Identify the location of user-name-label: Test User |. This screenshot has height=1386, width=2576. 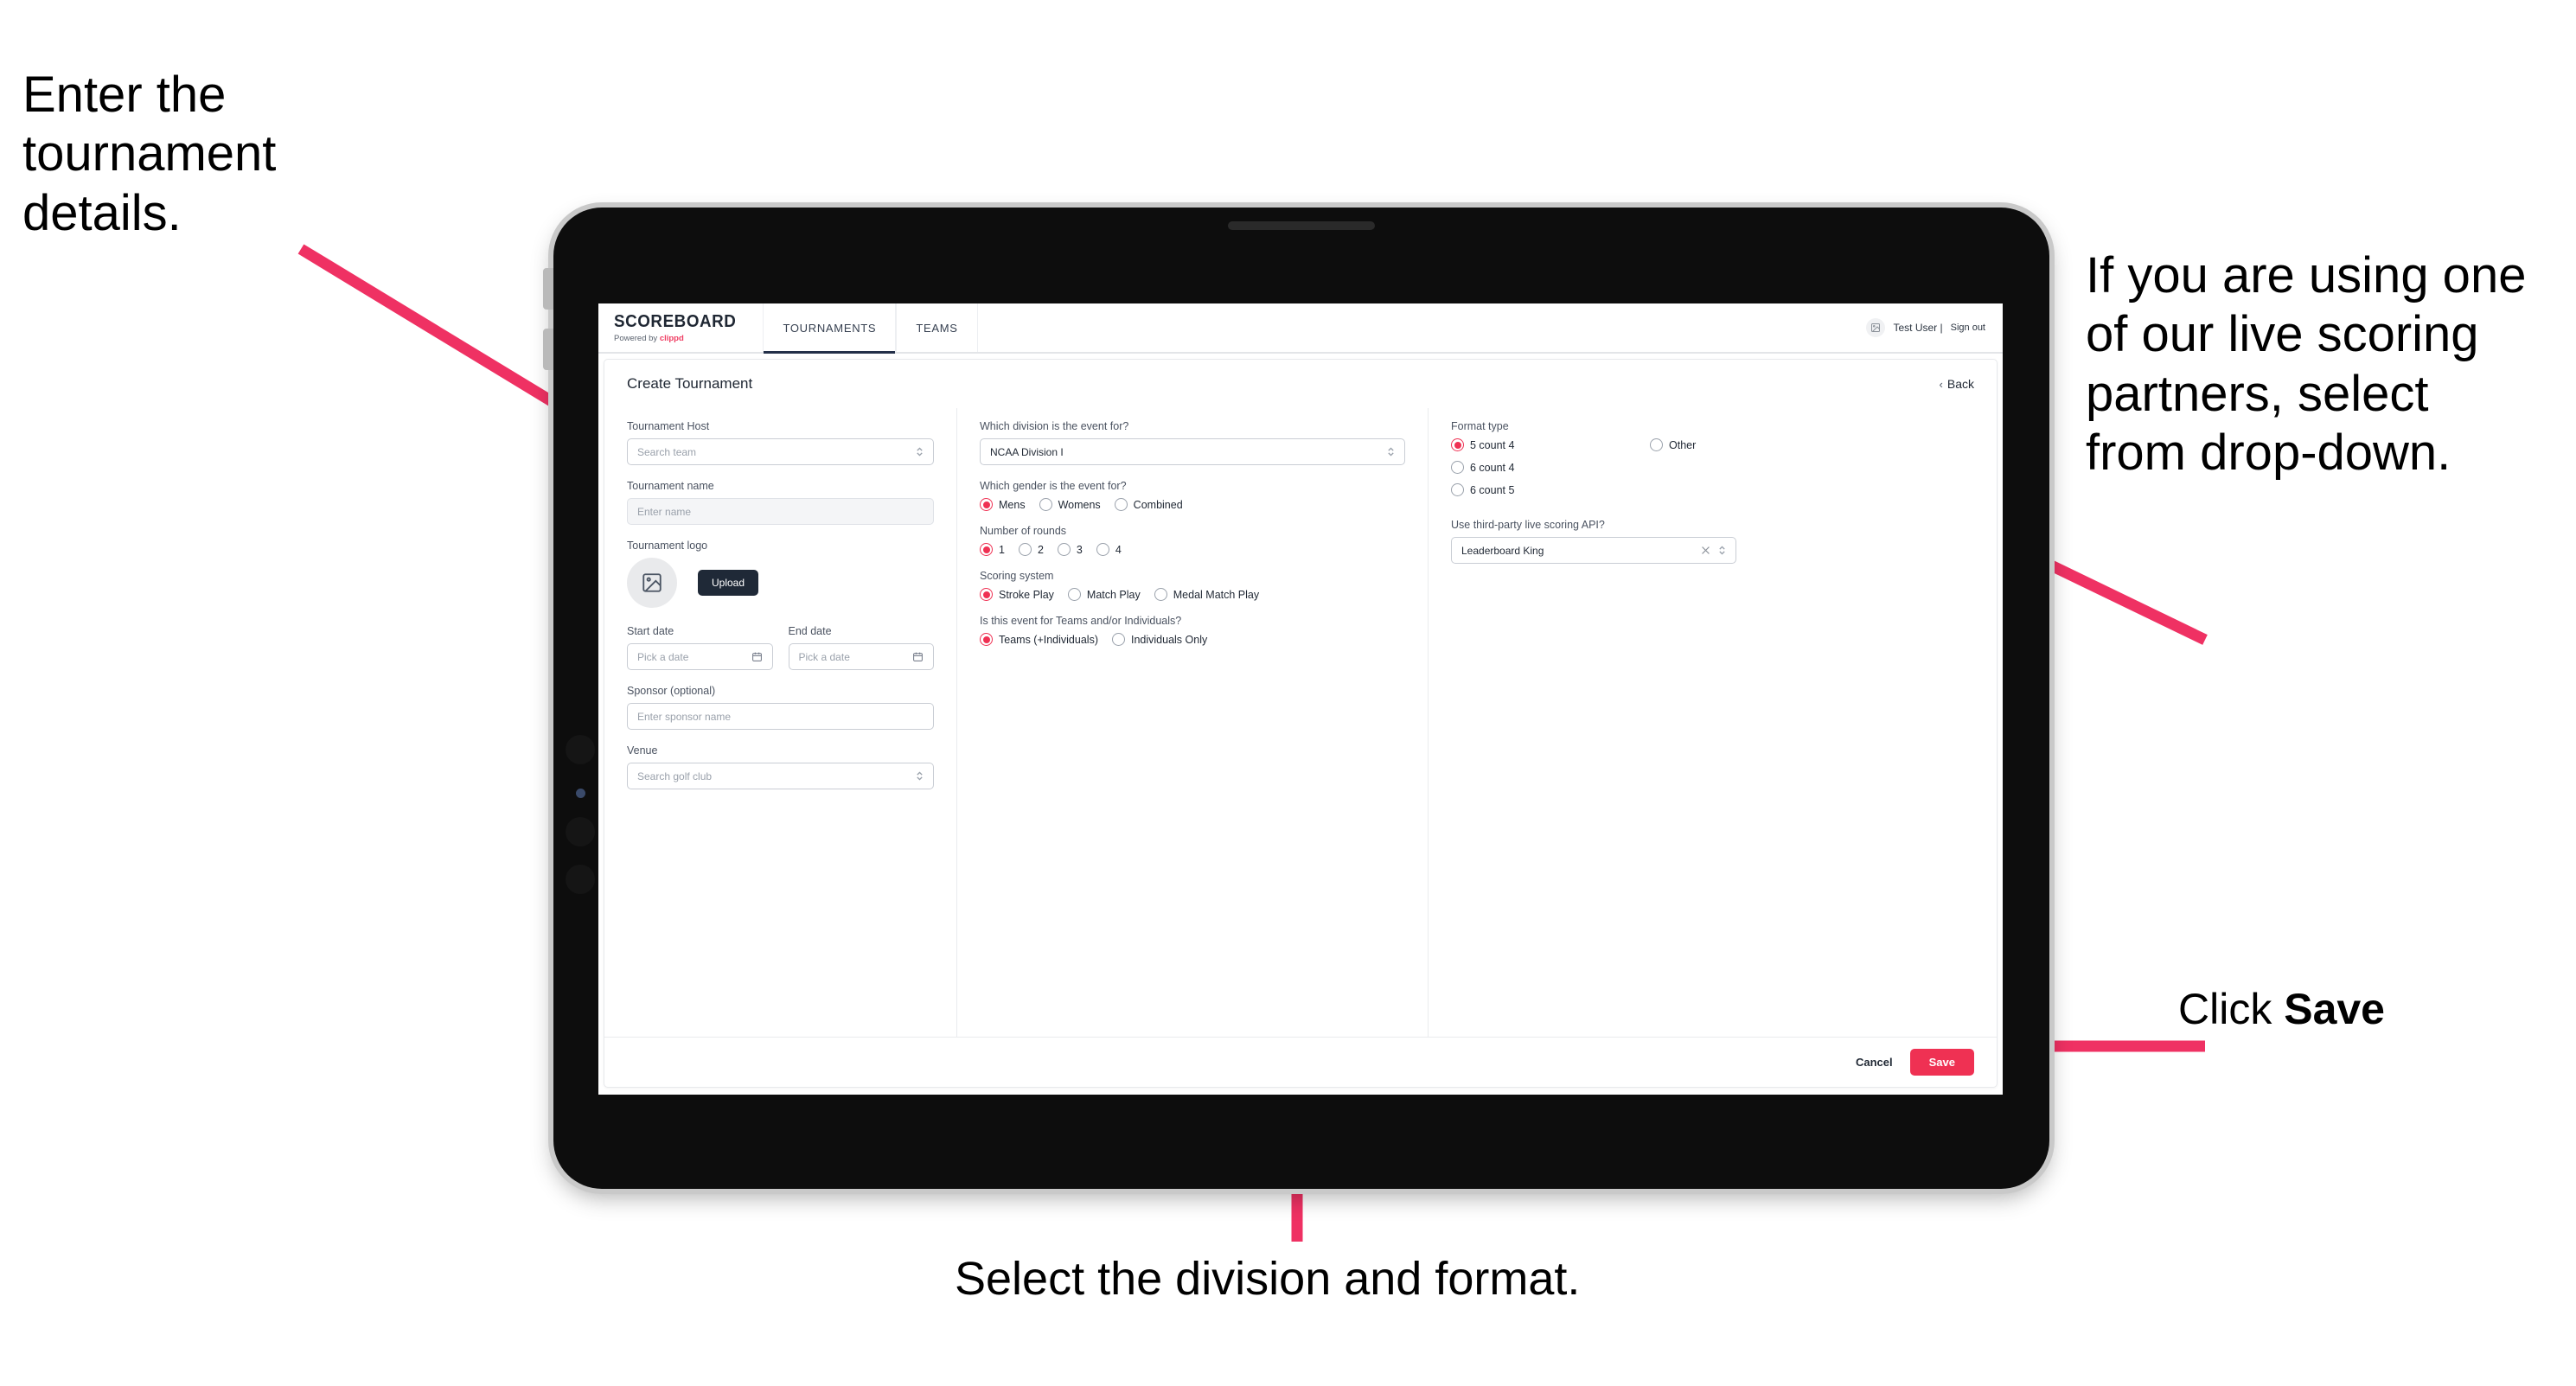
(1918, 328).